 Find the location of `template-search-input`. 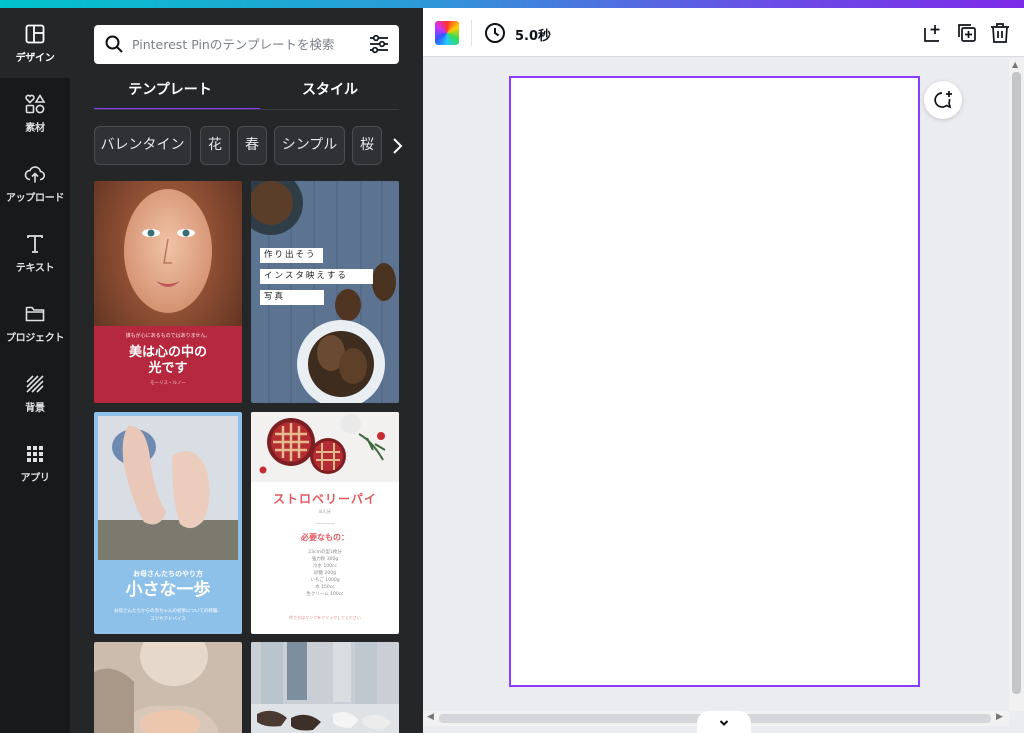

template-search-input is located at coordinates (245, 44).